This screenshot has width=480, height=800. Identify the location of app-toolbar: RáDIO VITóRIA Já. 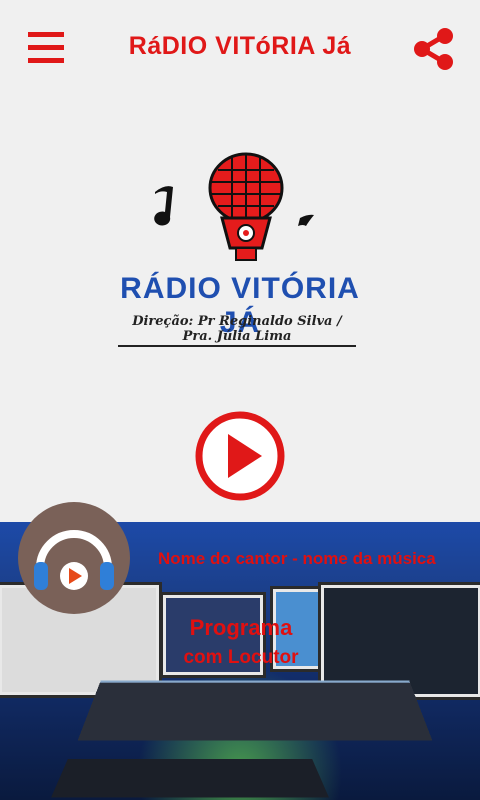
(240, 50).